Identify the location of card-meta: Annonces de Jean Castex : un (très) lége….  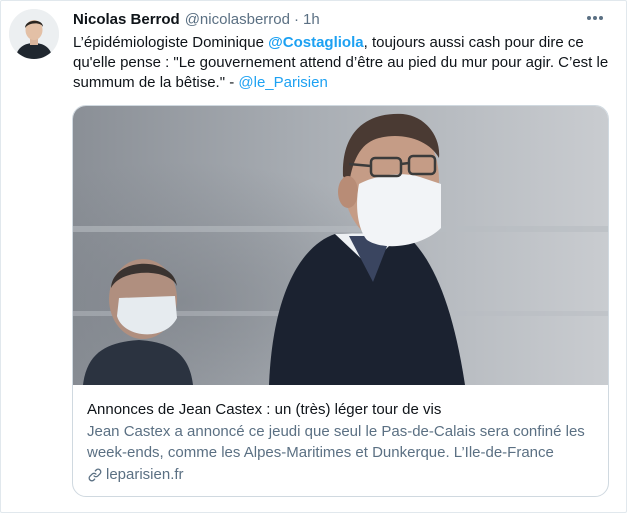
(344, 442).